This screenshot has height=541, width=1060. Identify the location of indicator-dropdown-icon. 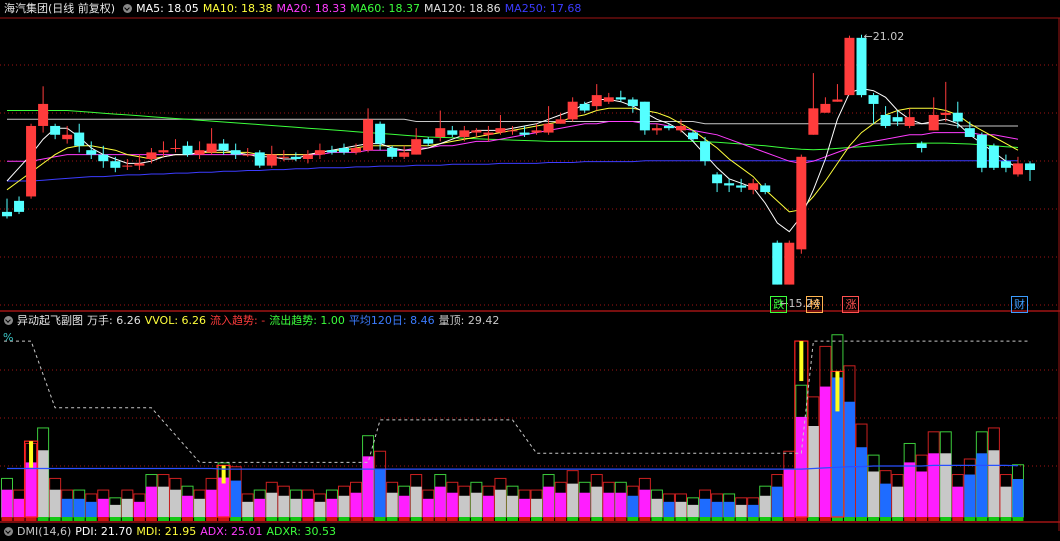
(8, 320).